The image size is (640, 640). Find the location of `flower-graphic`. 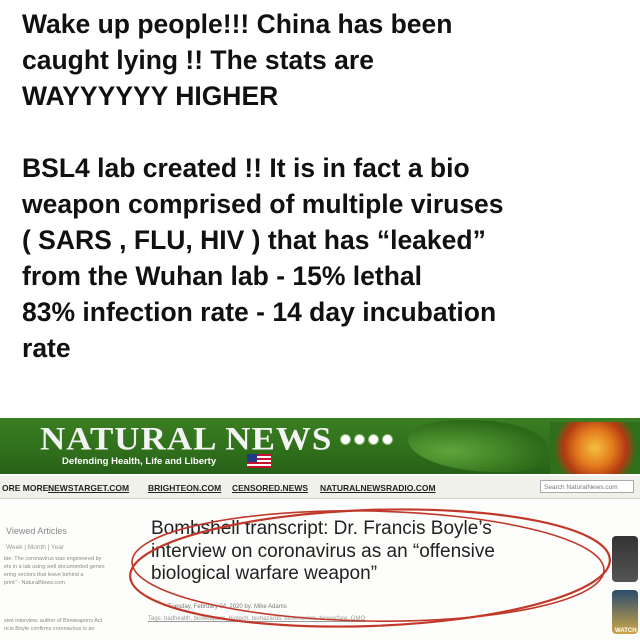

flower-graphic is located at coordinates (595, 448).